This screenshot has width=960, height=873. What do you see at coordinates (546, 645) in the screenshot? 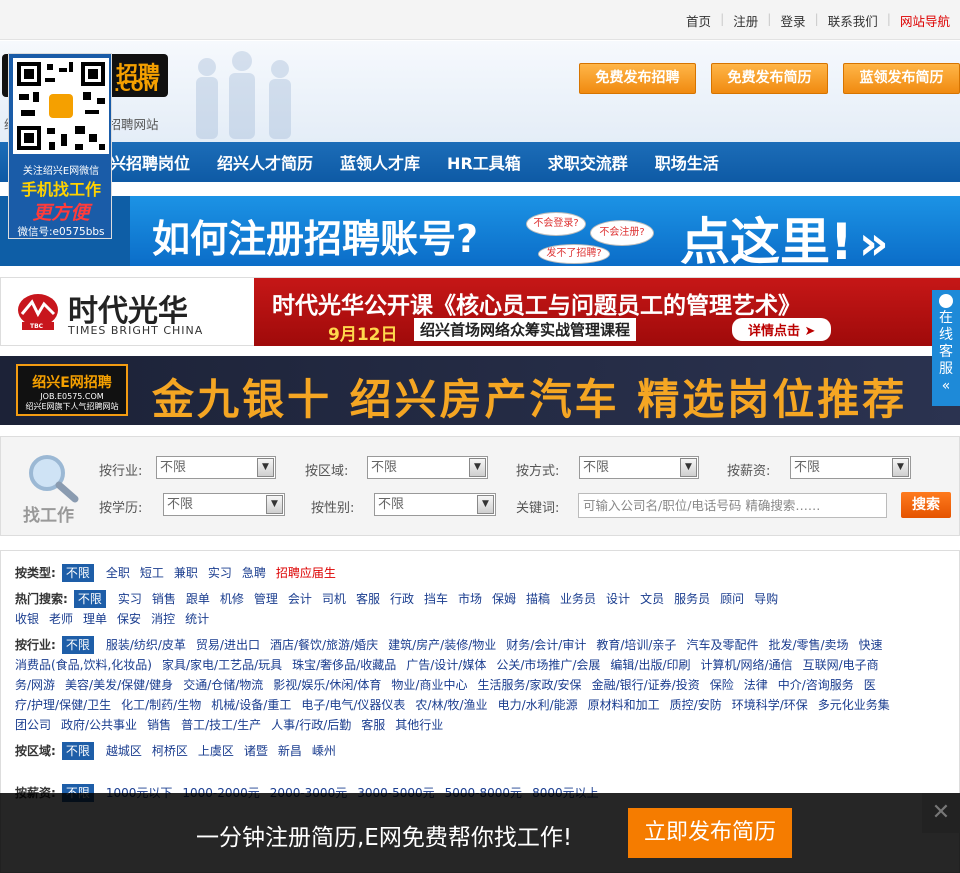
I see `industry-item: 财务/会计/审计` at bounding box center [546, 645].